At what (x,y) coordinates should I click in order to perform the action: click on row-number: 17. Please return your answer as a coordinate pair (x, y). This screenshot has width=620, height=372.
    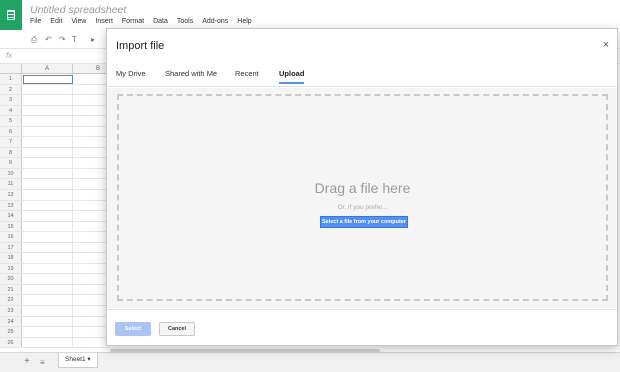
    Looking at the image, I should click on (11, 247).